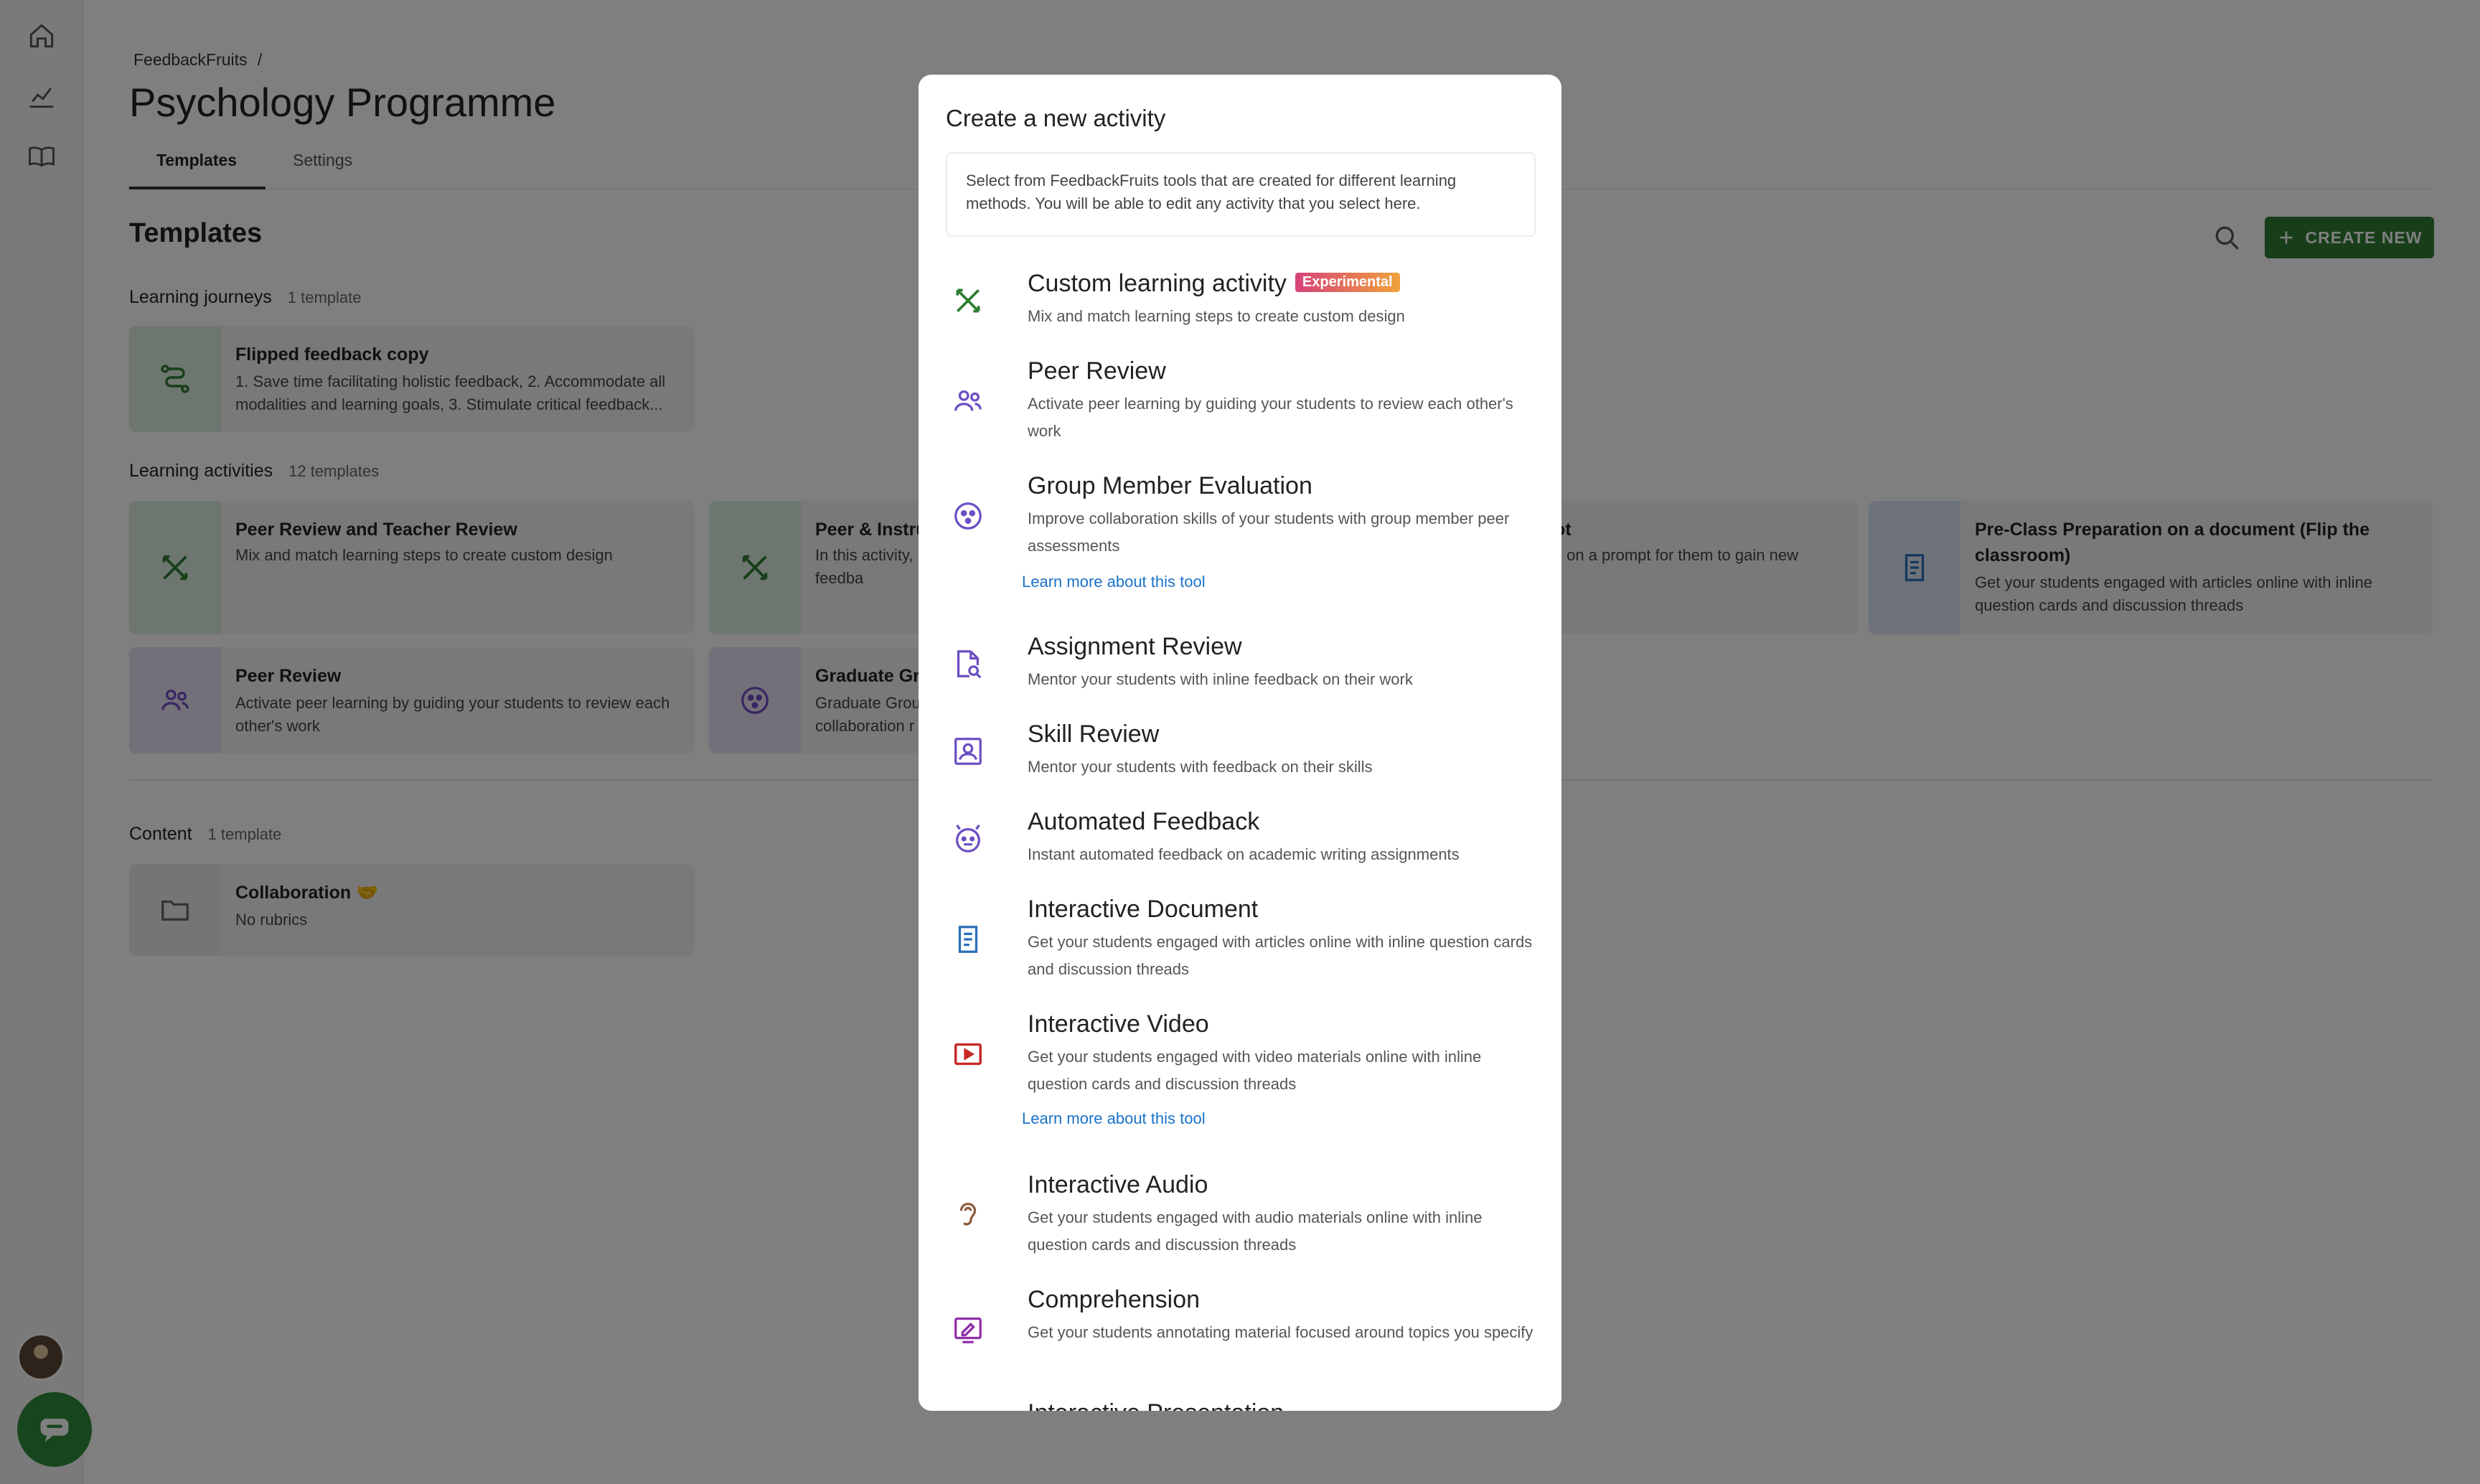 The height and width of the screenshot is (1484, 2480). What do you see at coordinates (968, 1329) in the screenshot?
I see `comprehension-icon` at bounding box center [968, 1329].